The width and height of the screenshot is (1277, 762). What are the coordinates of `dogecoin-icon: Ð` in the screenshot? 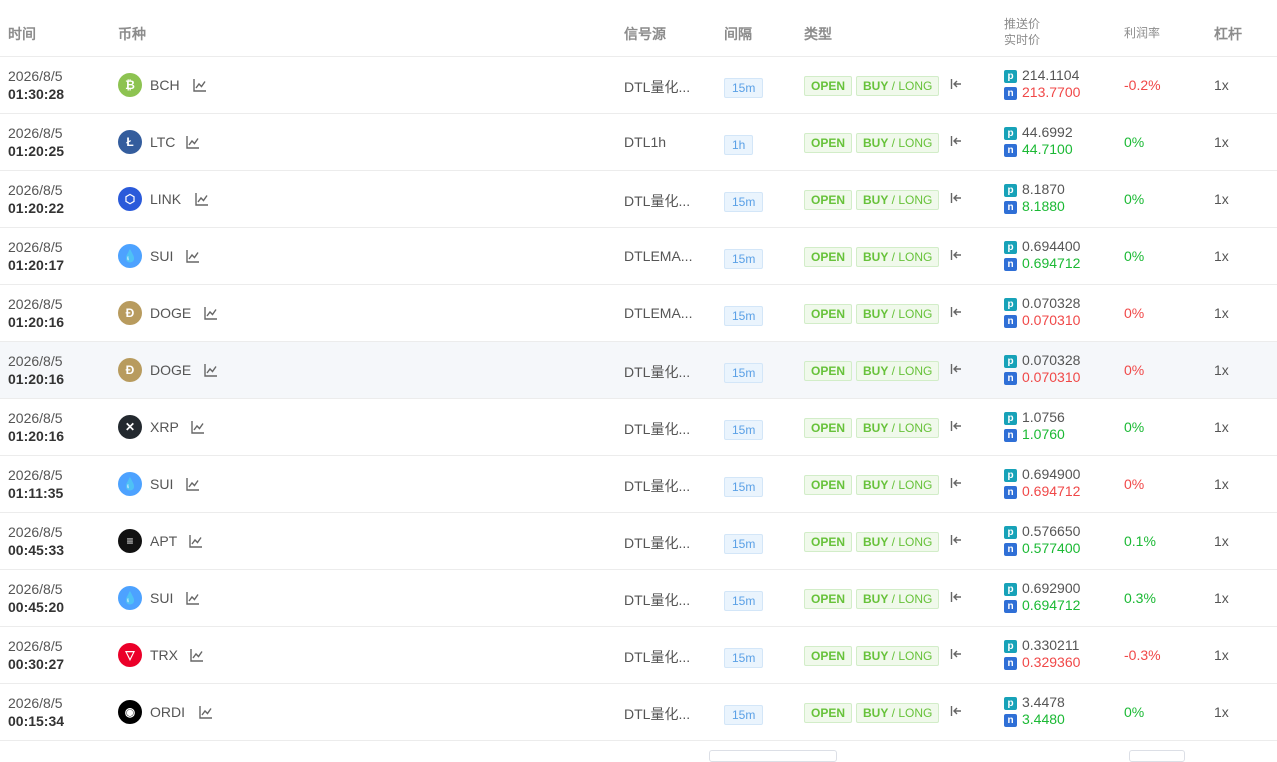 It's located at (130, 313).